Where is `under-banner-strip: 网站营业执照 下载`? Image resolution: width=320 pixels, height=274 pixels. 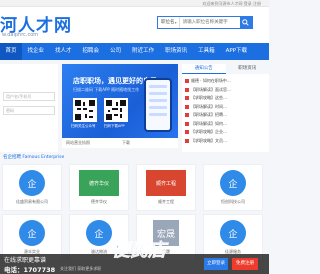 under-banner-strip: 网站营业执照 下载 is located at coordinates (120, 143).